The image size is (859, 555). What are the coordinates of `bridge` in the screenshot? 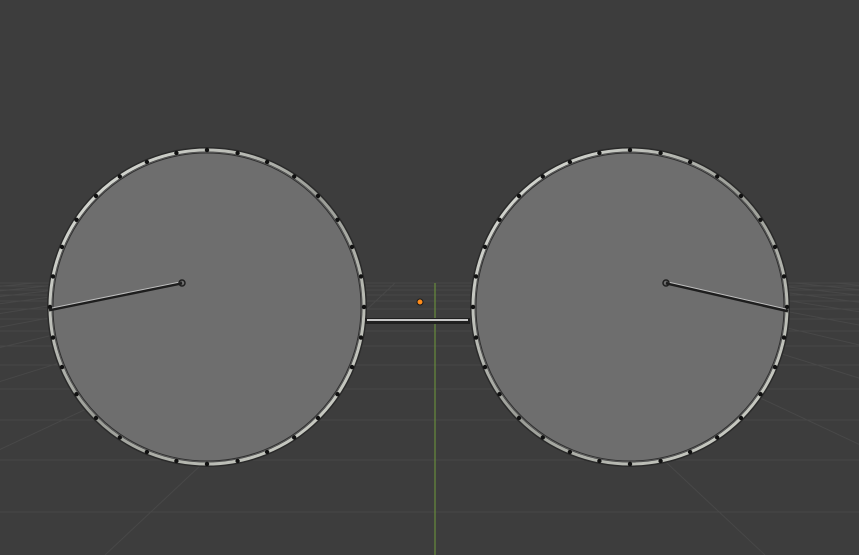 It's located at (417, 321).